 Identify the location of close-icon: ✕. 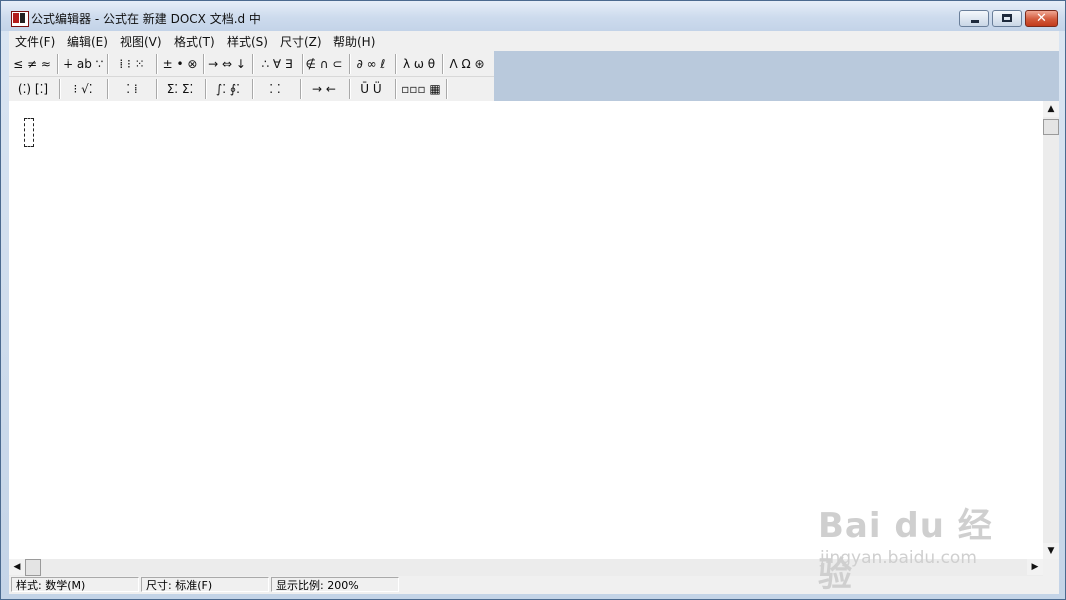
(1041, 18).